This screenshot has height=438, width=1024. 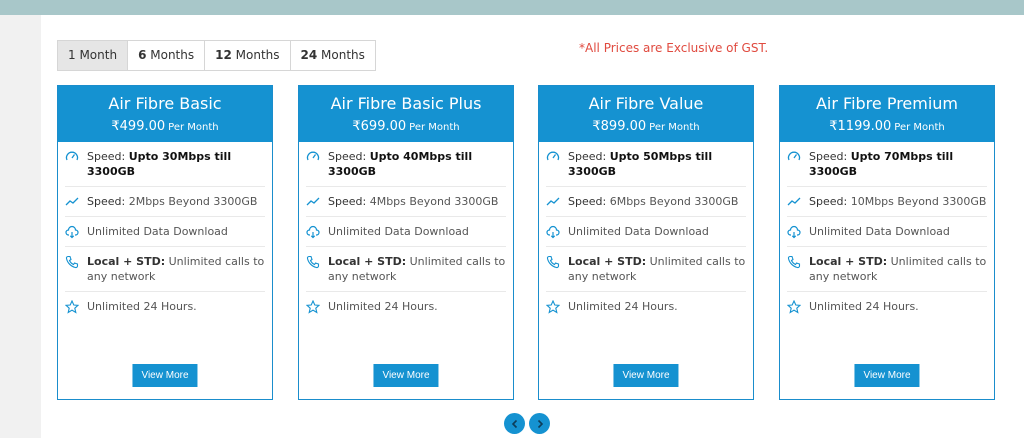 I want to click on feature-speed-beyond: Speed: 10Mbps Beyond 3300GB, so click(x=887, y=202).